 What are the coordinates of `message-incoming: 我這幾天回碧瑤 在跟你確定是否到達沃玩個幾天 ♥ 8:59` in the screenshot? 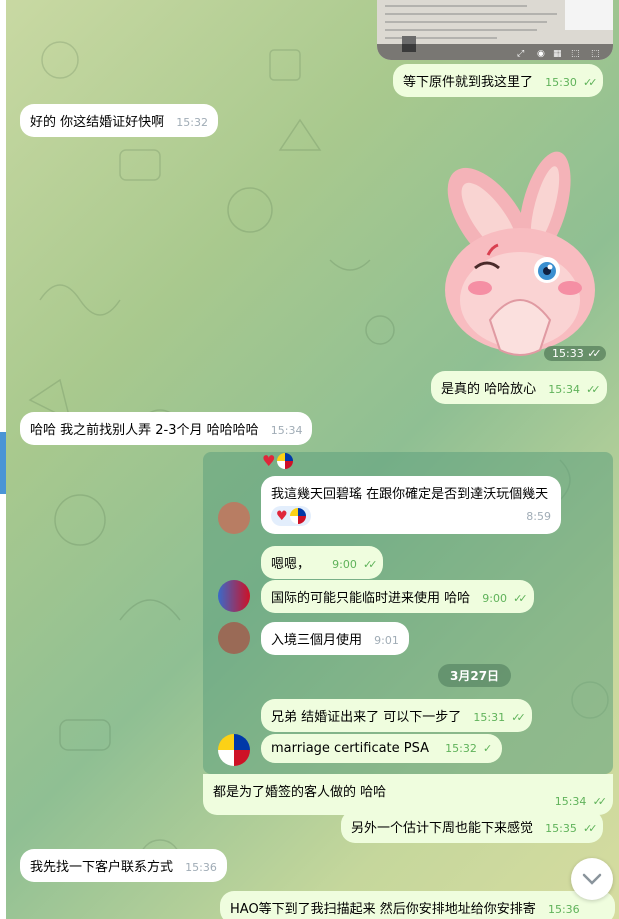 It's located at (411, 505).